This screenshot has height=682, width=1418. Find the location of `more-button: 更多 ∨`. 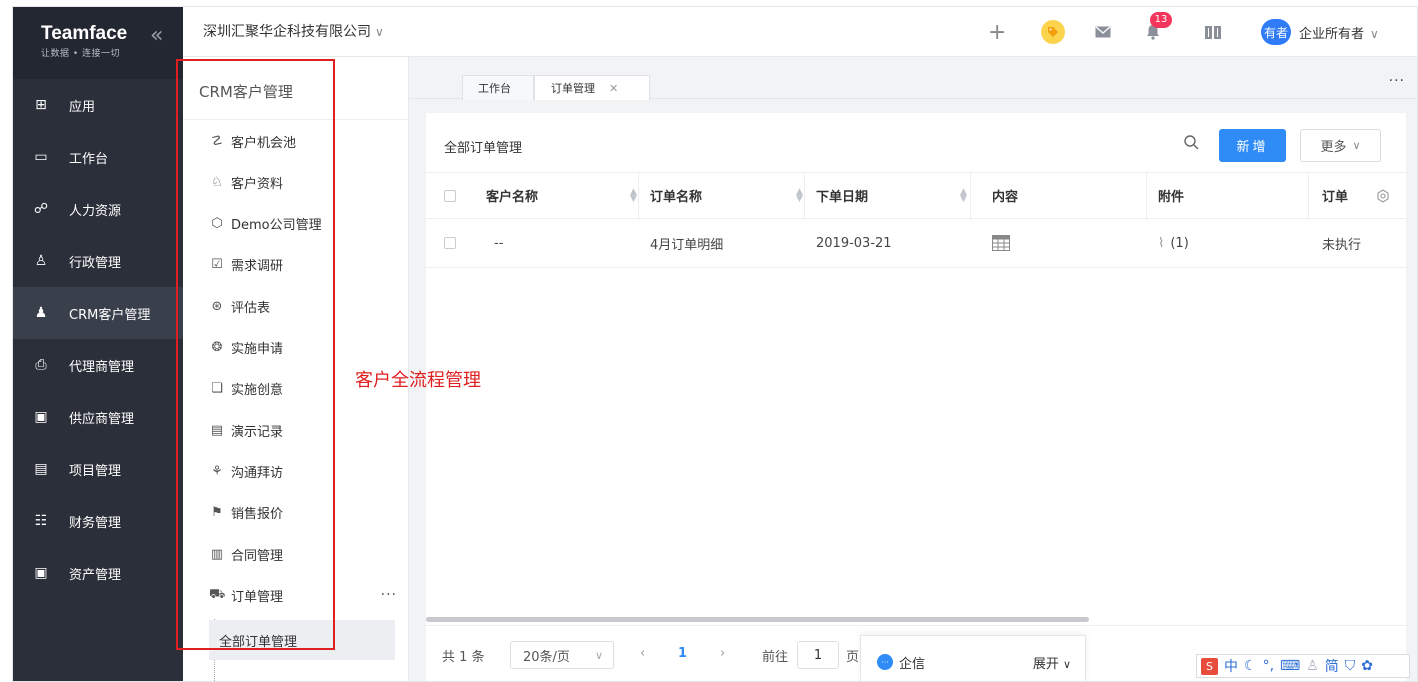

more-button: 更多 ∨ is located at coordinates (1340, 145).